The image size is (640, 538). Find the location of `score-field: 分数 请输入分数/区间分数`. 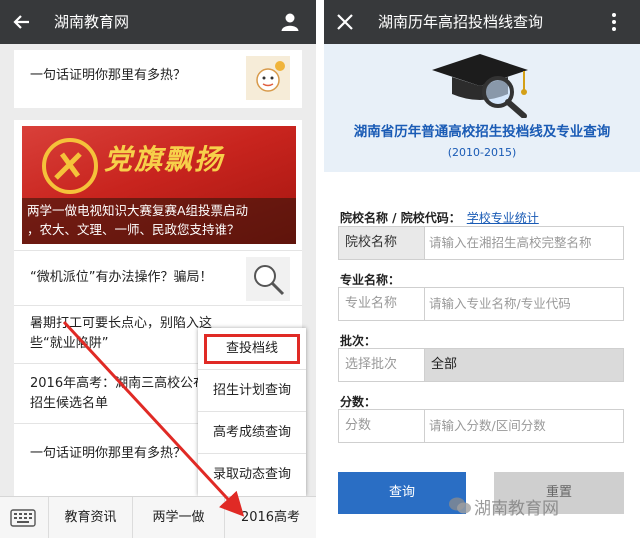

score-field: 分数 请输入分数/区间分数 is located at coordinates (481, 426).